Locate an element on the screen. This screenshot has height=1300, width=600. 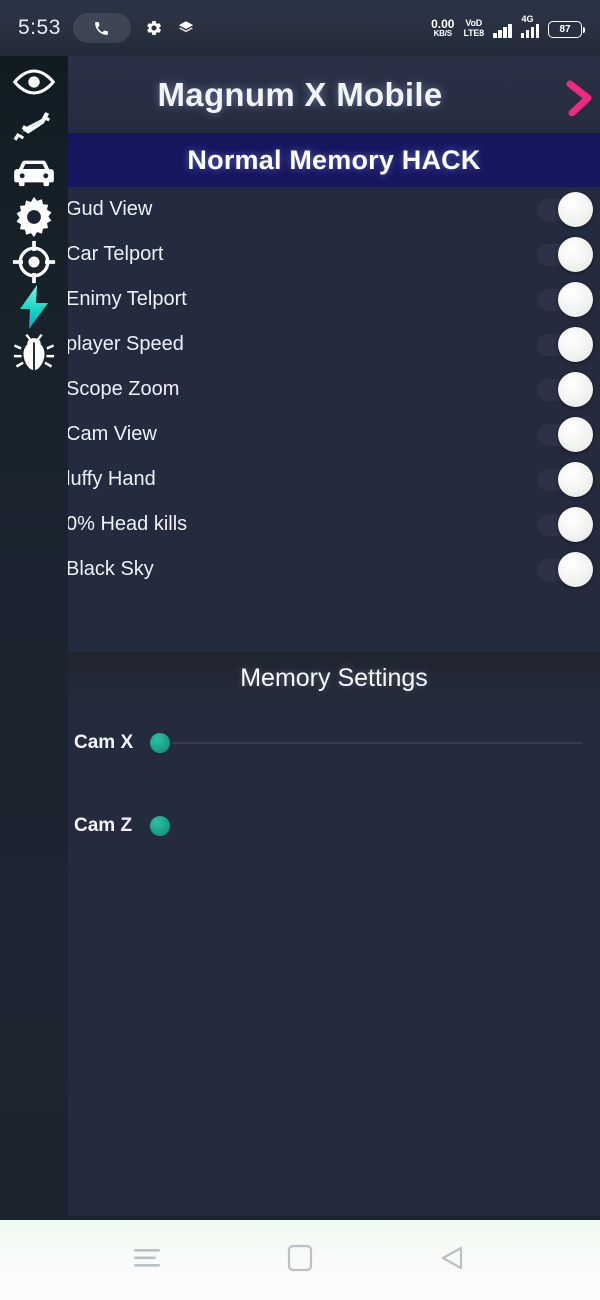
toggle-row-gud-view: Gud View is located at coordinates (333, 209).